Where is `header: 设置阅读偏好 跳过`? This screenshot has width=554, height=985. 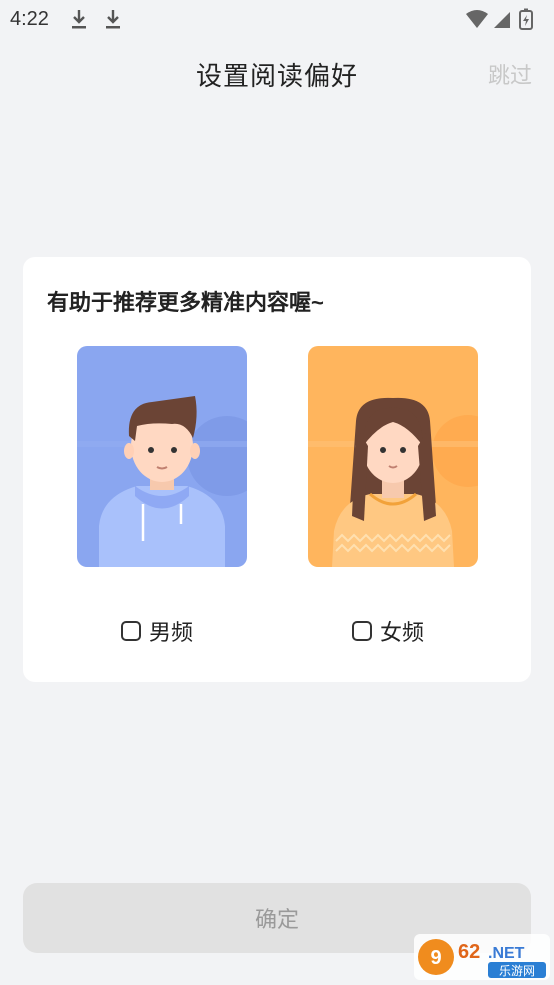
header: 设置阅读偏好 跳过 is located at coordinates (277, 74).